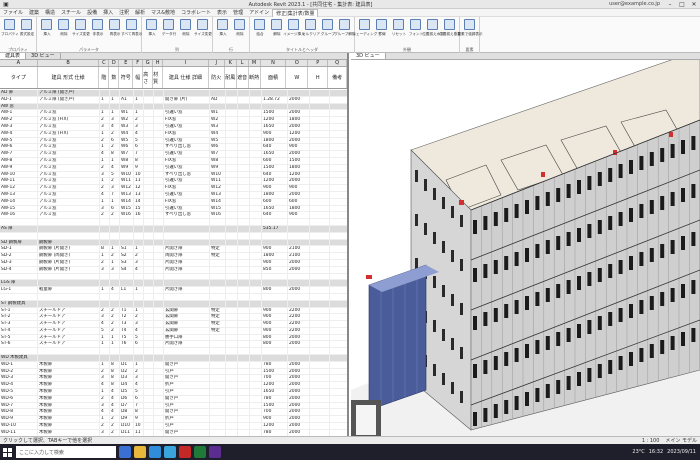 Image resolution: width=700 pixels, height=460 pixels. I want to click on ribbon-tool-button: 位置揃え水平, so click(432, 30).